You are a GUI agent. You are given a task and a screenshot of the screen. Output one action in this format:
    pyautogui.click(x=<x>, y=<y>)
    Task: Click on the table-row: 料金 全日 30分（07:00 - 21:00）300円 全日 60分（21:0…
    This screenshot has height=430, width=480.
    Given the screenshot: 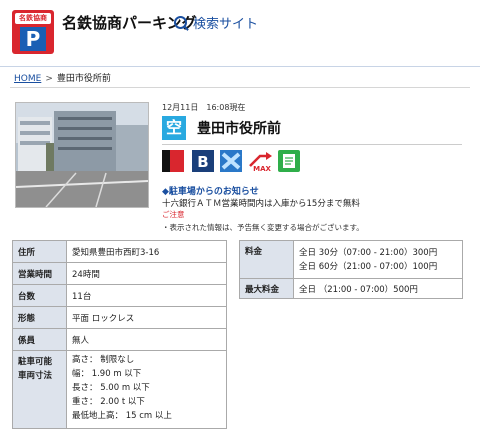 What is the action you would take?
    pyautogui.click(x=351, y=259)
    